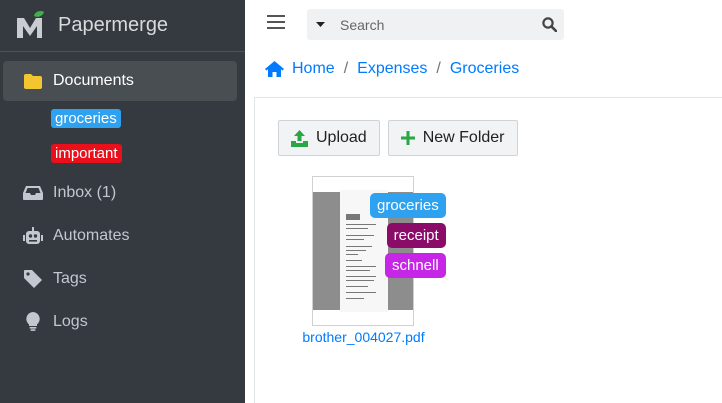  I want to click on search-options-caret-icon, so click(320, 24).